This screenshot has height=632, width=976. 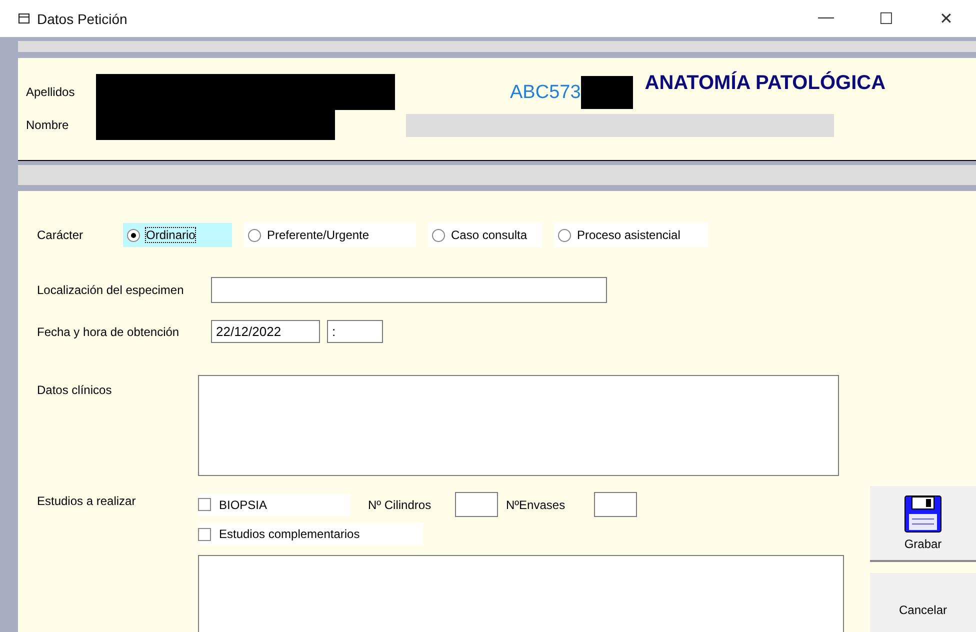 I want to click on field-label: Datos clínicos, so click(x=75, y=390).